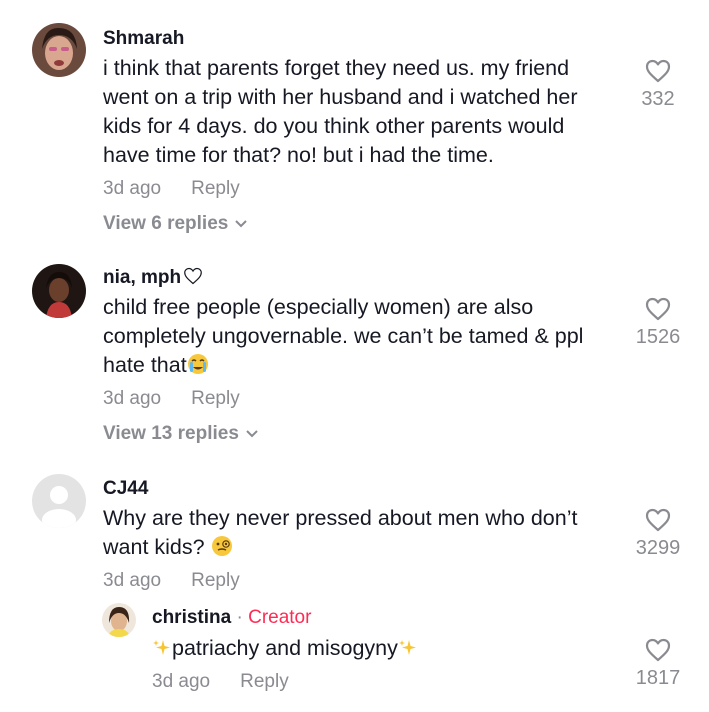 Image resolution: width=709 pixels, height=712 pixels. What do you see at coordinates (171, 433) in the screenshot?
I see `view-replies-label: View 13 replies` at bounding box center [171, 433].